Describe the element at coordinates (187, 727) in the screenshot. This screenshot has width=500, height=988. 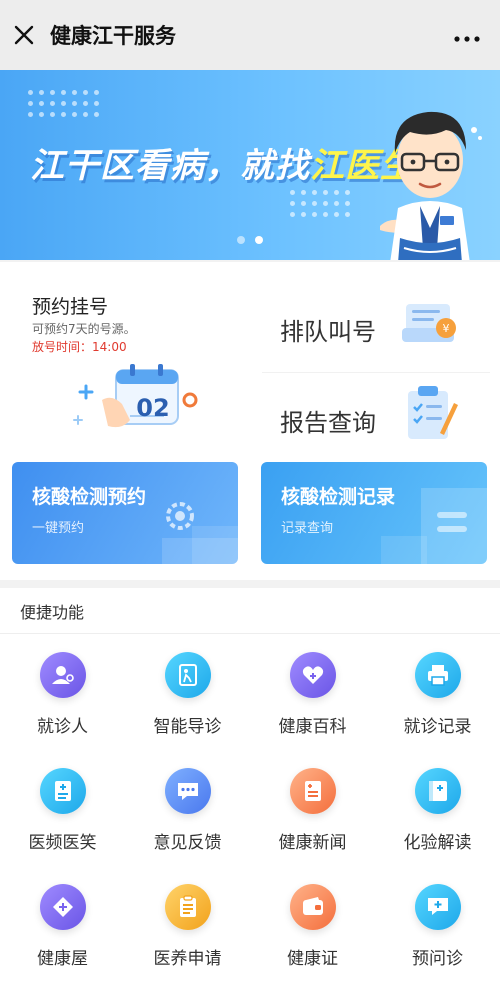
I see `quick-item-label: 智能导诊` at that location.